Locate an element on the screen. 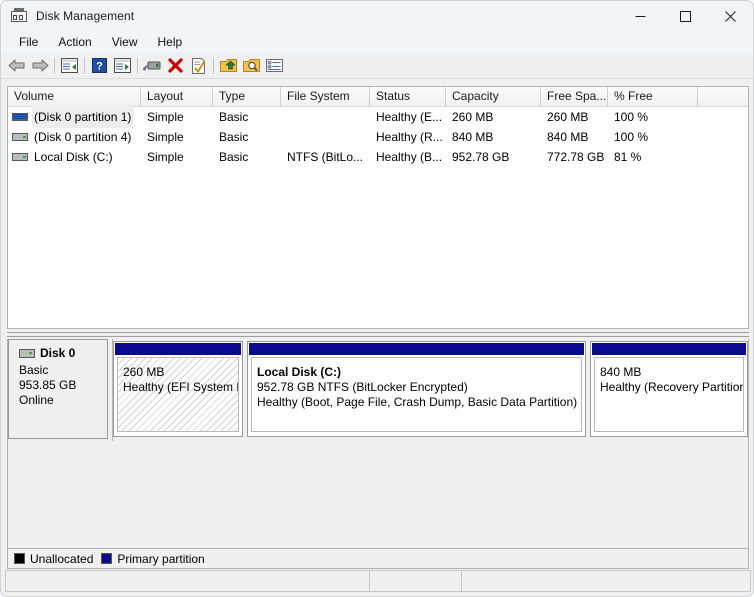 This screenshot has width=754, height=597. column-header-volume: Volume is located at coordinates (74, 96).